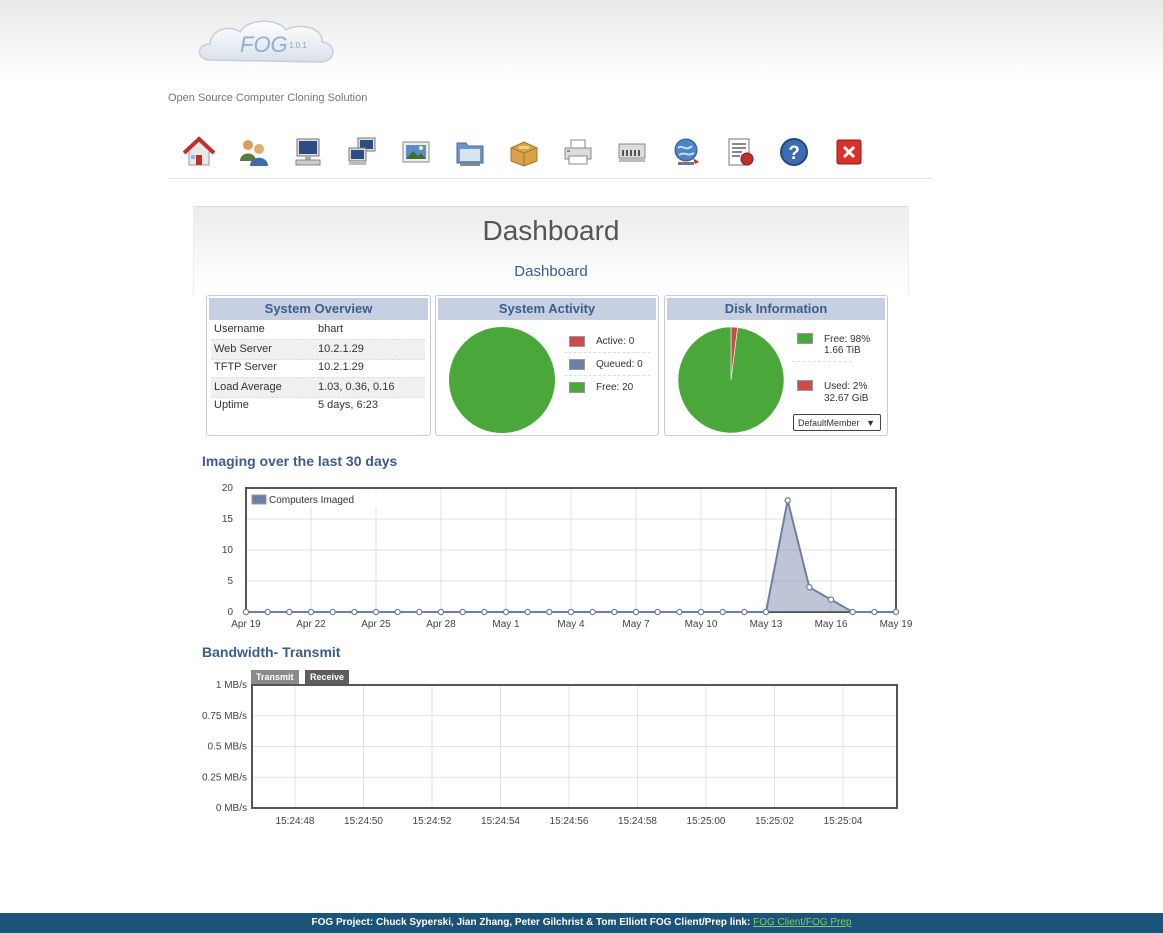 This screenshot has width=1163, height=933. What do you see at coordinates (843, 821) in the screenshot?
I see `x-tick-label: 15:25:04` at bounding box center [843, 821].